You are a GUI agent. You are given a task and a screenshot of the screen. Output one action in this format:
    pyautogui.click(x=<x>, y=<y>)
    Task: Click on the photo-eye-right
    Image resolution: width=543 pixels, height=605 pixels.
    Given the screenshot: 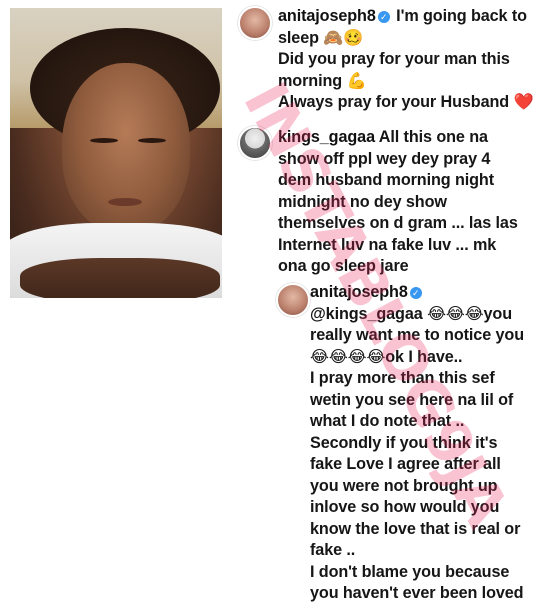 What is the action you would take?
    pyautogui.click(x=152, y=140)
    